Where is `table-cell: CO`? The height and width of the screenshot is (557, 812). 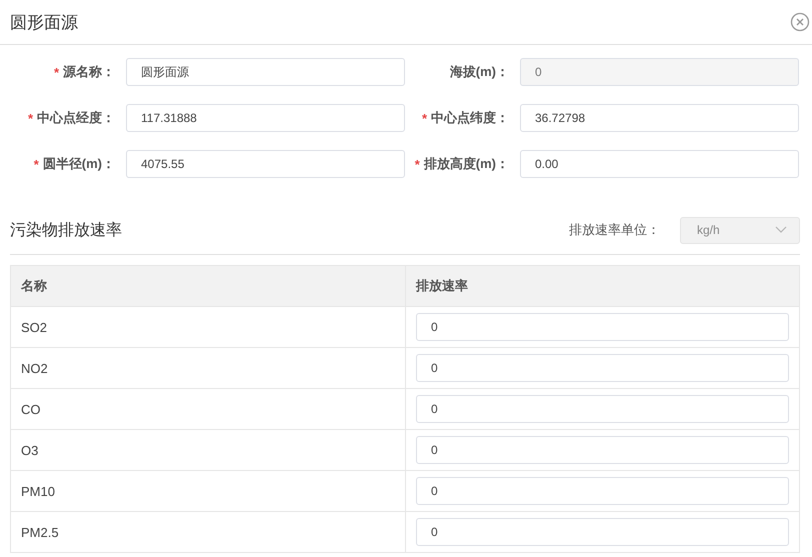
table-cell: CO is located at coordinates (30, 409).